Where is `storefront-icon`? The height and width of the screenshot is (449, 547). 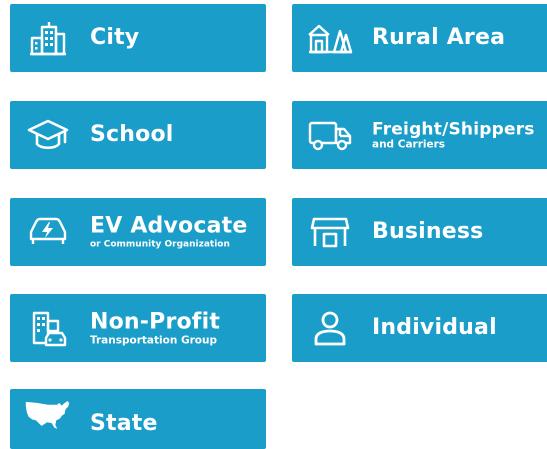
storefront-icon is located at coordinates (330, 232).